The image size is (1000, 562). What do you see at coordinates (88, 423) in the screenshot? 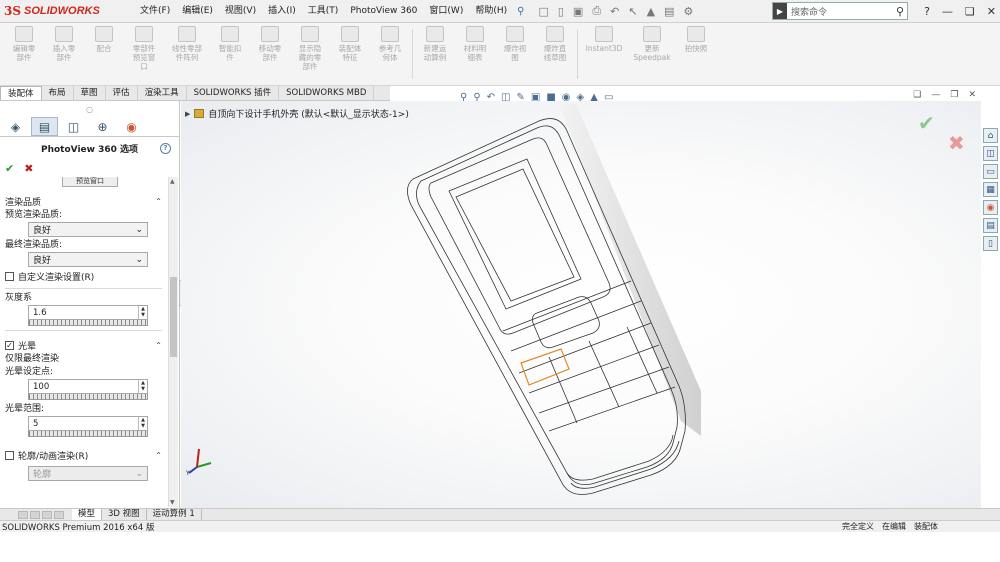
I see `bloom-extent-input: 5 ▲ ▼` at bounding box center [88, 423].